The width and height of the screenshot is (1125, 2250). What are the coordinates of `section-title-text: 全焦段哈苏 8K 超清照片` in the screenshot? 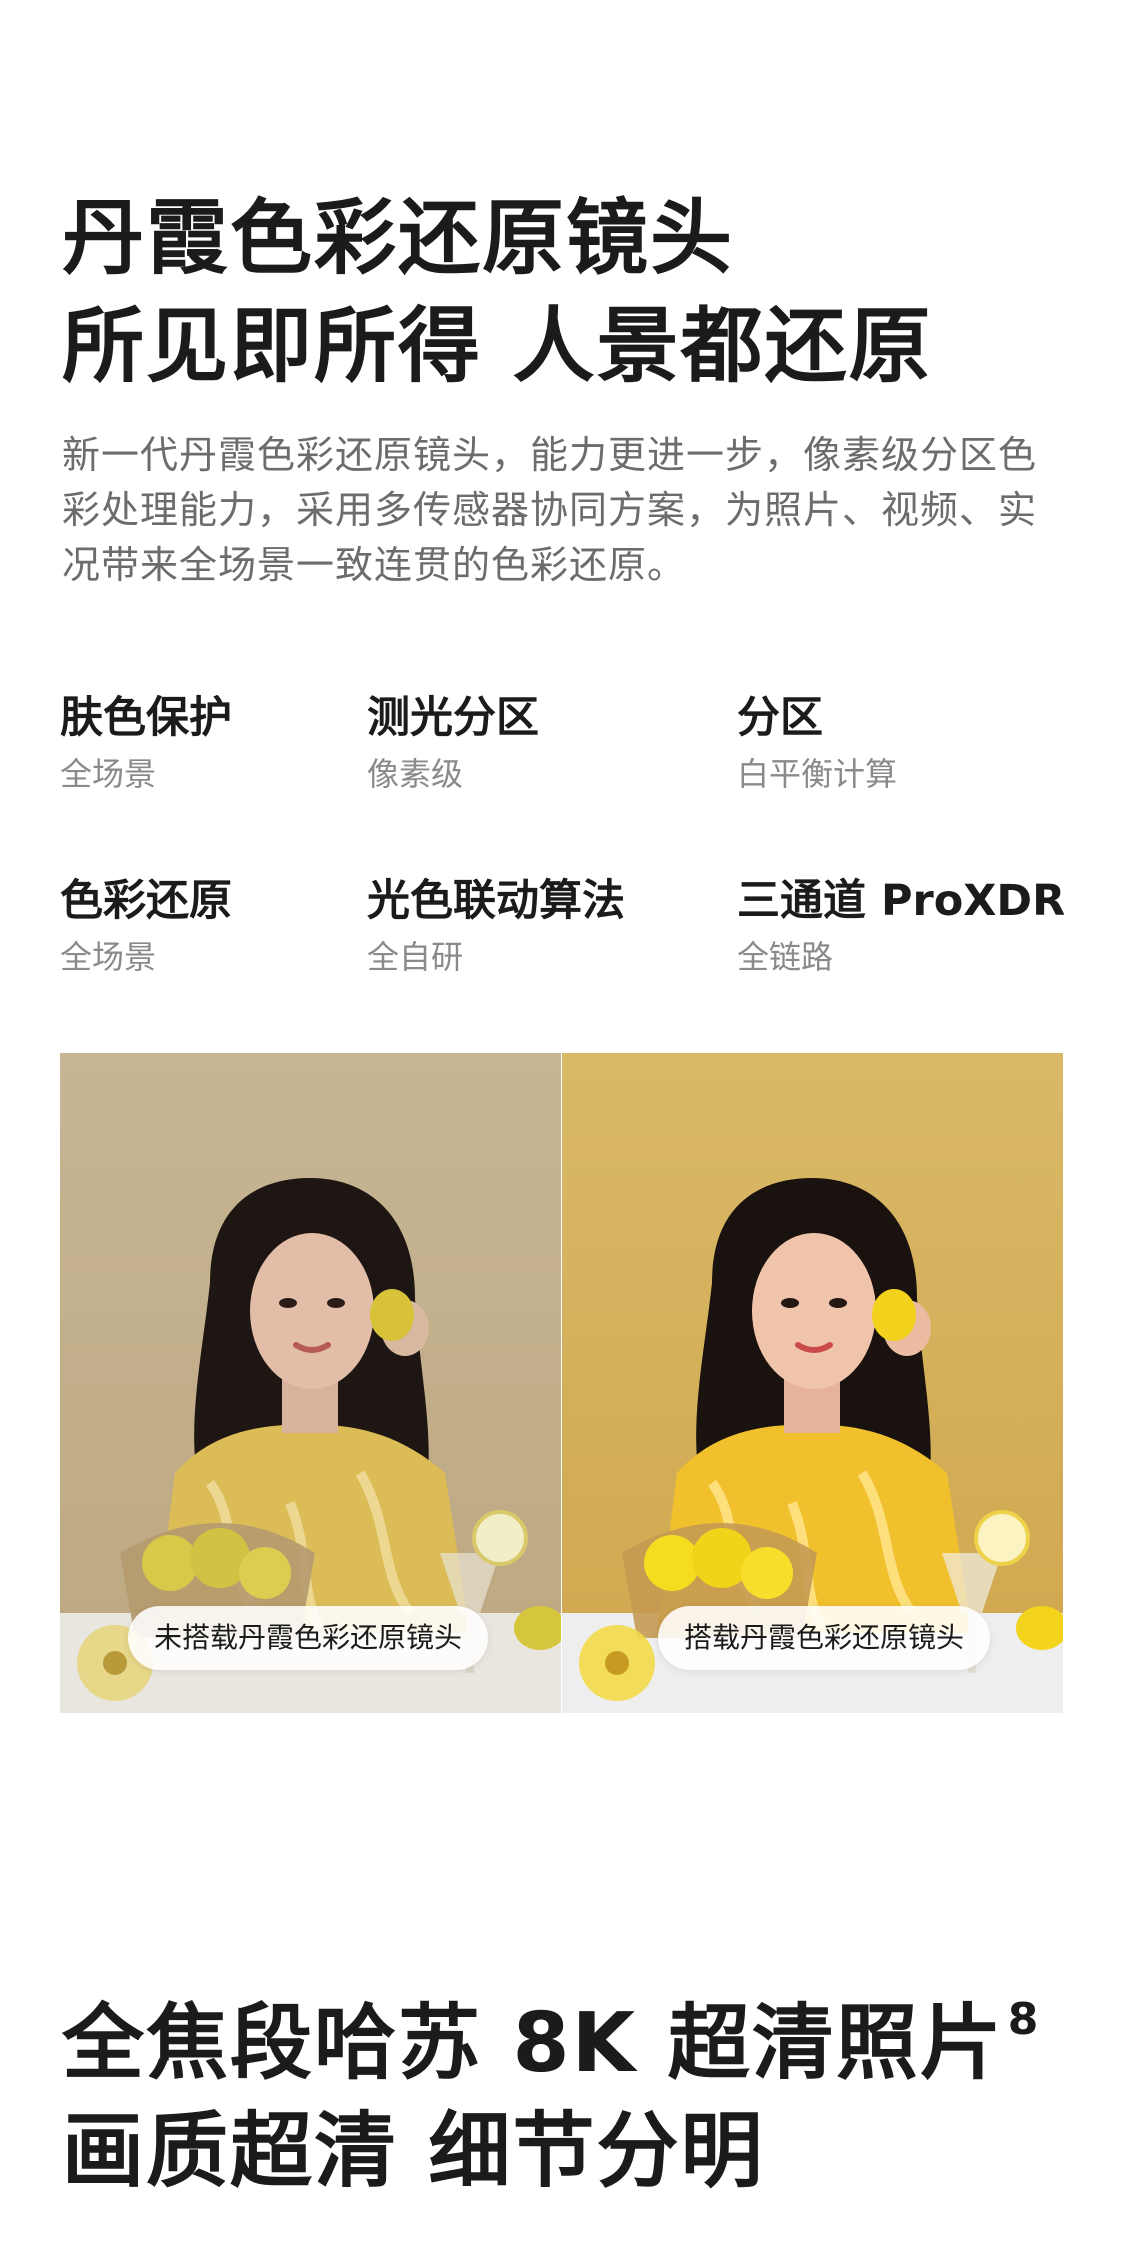 It's located at (533, 2043).